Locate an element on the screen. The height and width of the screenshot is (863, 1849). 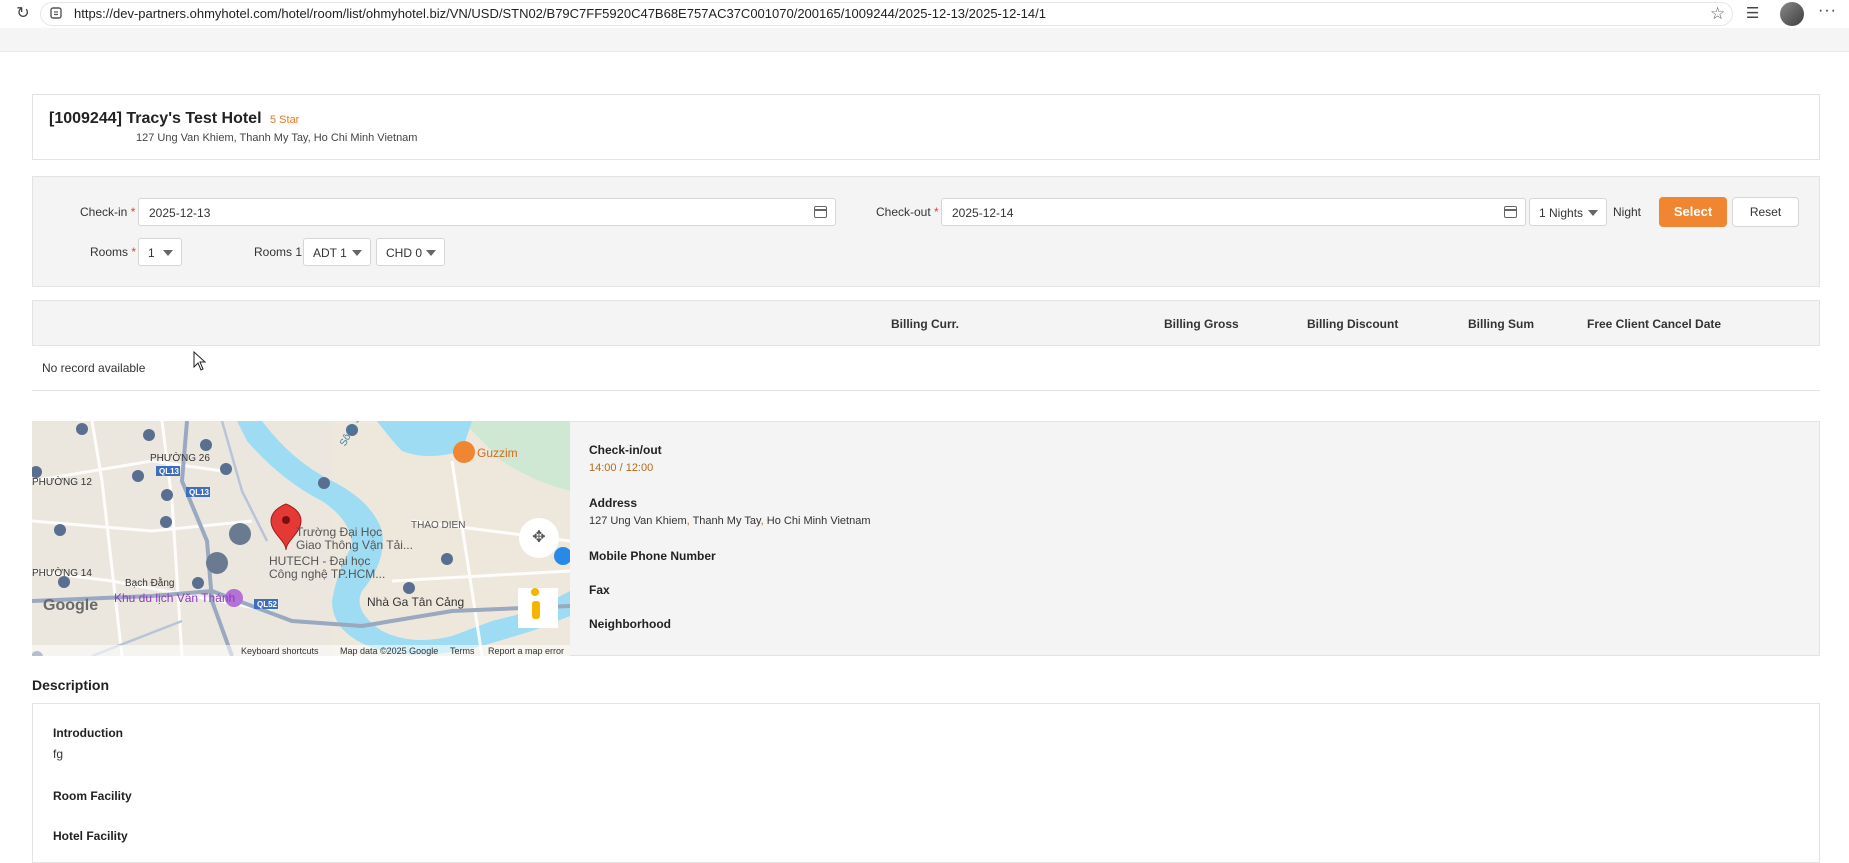
neighborhood-label: Neighborhood is located at coordinates (630, 624).